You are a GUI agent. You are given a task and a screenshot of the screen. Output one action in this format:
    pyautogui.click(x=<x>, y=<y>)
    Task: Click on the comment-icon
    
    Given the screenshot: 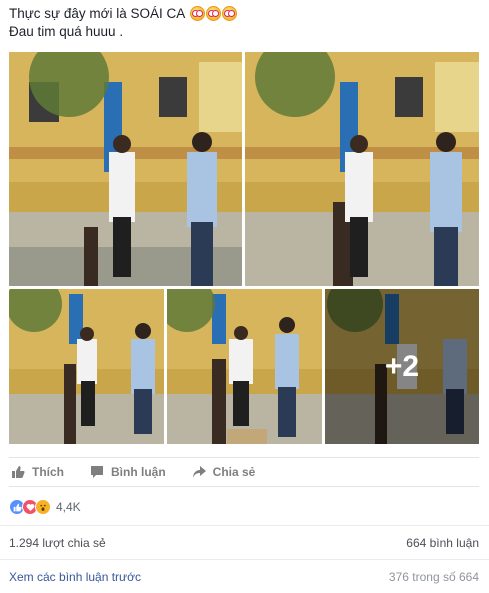 What is the action you would take?
    pyautogui.click(x=97, y=472)
    